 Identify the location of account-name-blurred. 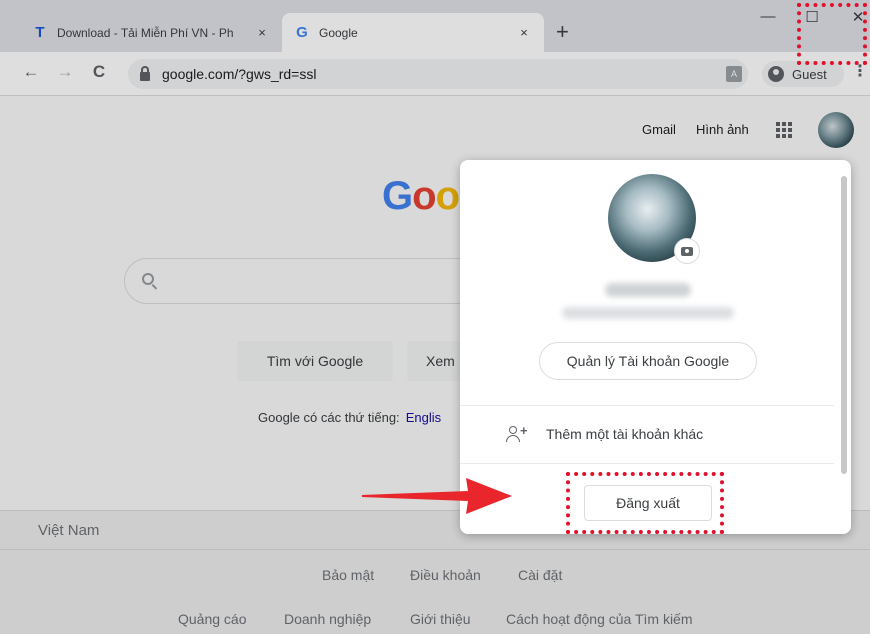
(648, 290).